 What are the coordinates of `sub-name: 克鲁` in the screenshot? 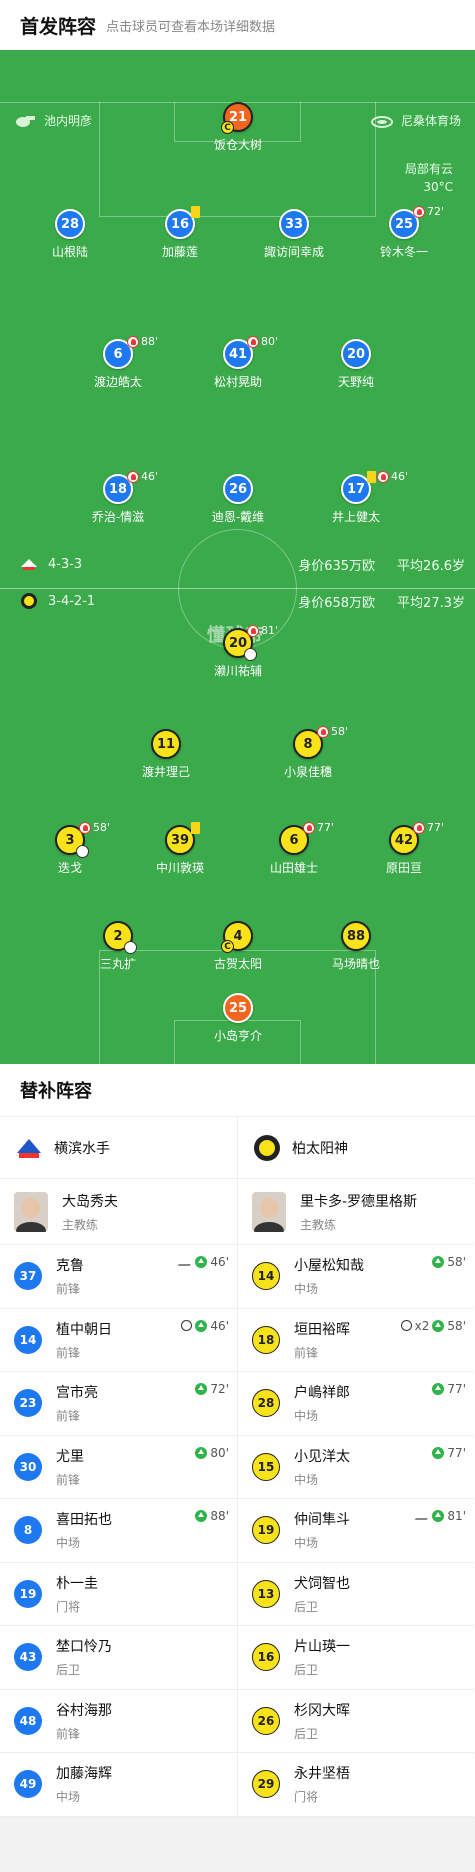 It's located at (70, 1266).